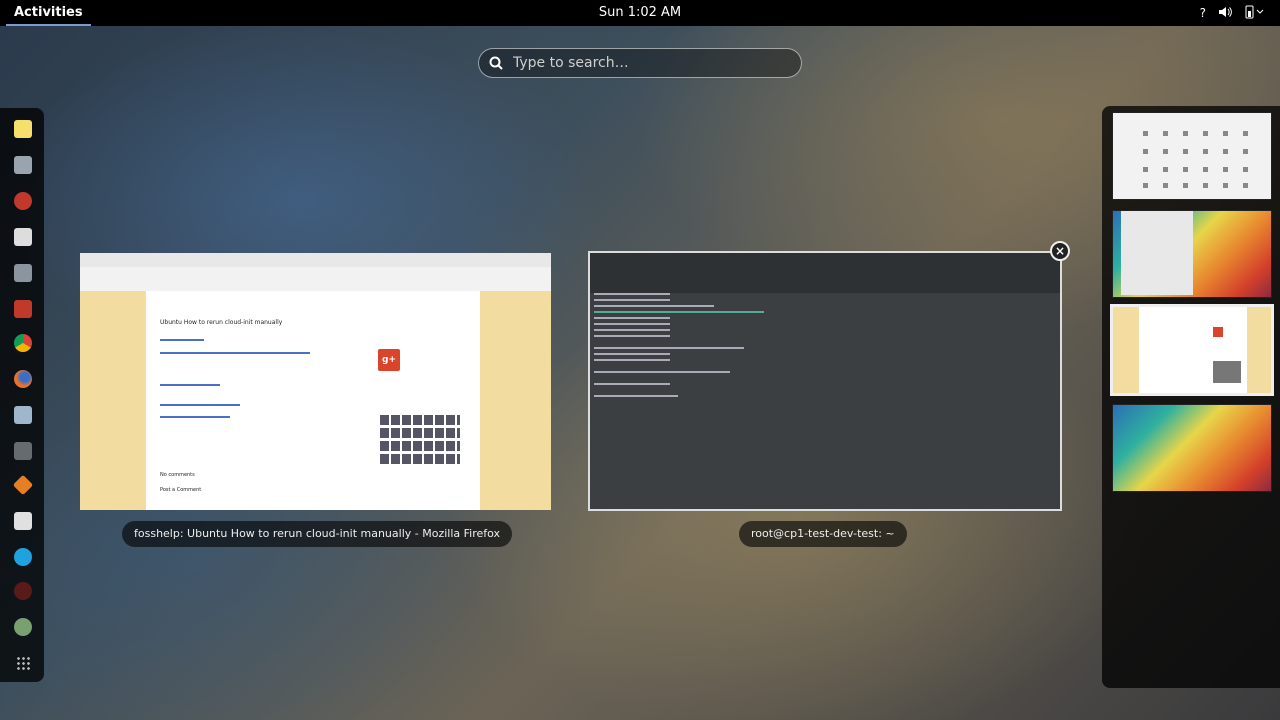 The image size is (1280, 720). I want to click on dark-app-icon, so click(23, 591).